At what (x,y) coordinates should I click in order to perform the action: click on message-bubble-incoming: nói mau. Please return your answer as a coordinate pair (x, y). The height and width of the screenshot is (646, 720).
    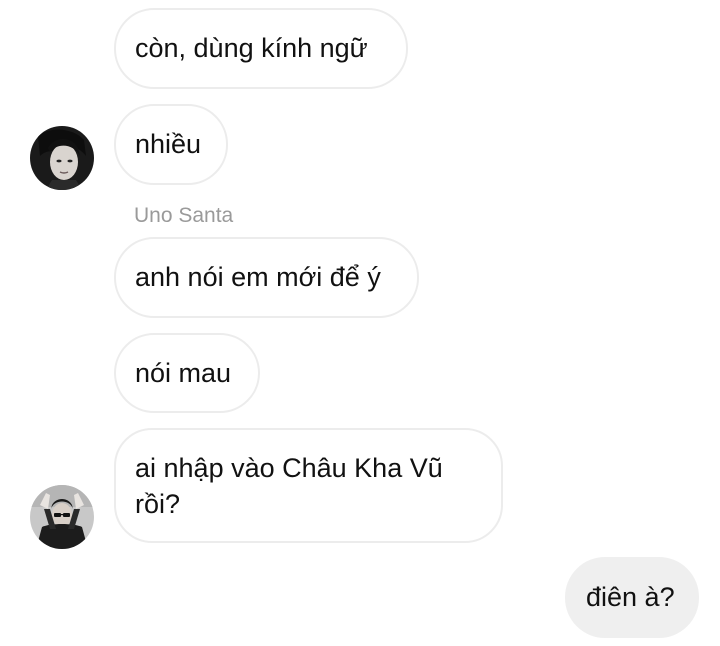
    Looking at the image, I should click on (187, 373).